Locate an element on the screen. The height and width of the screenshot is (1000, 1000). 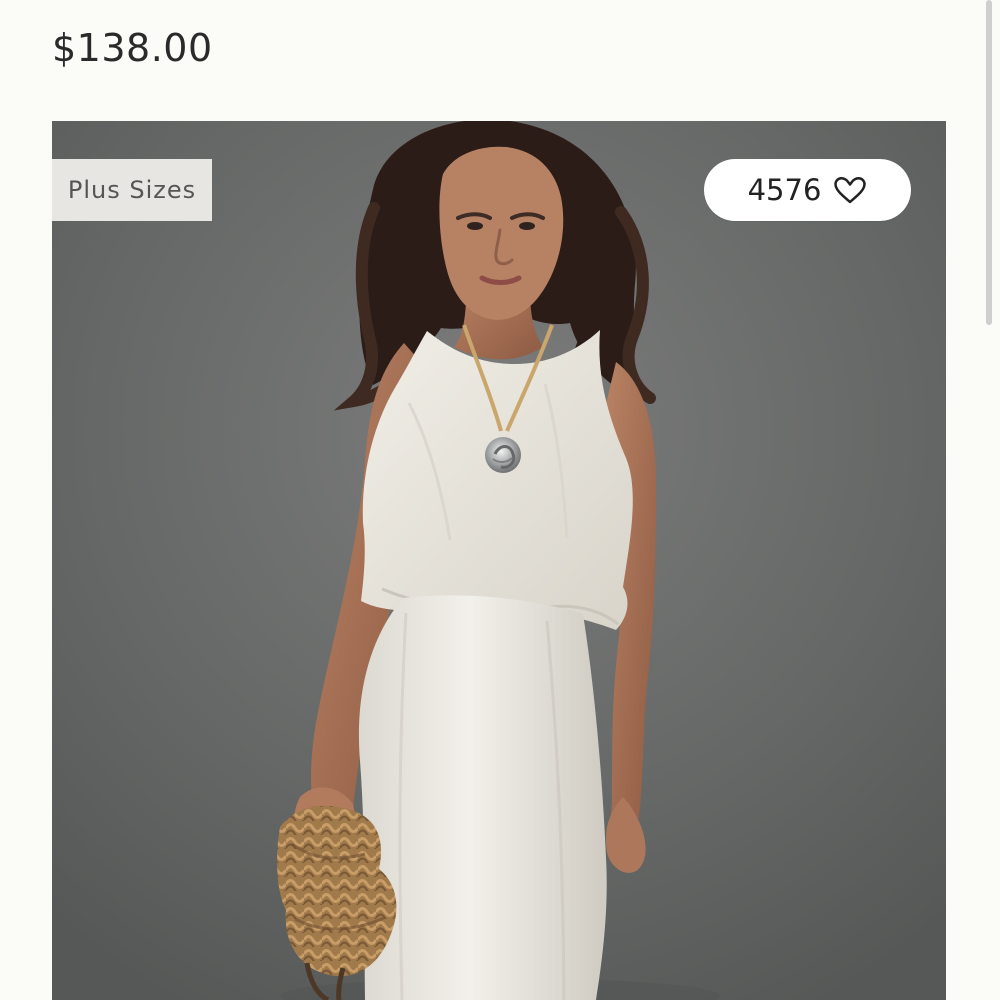
favorite-button: 4576 is located at coordinates (807, 190).